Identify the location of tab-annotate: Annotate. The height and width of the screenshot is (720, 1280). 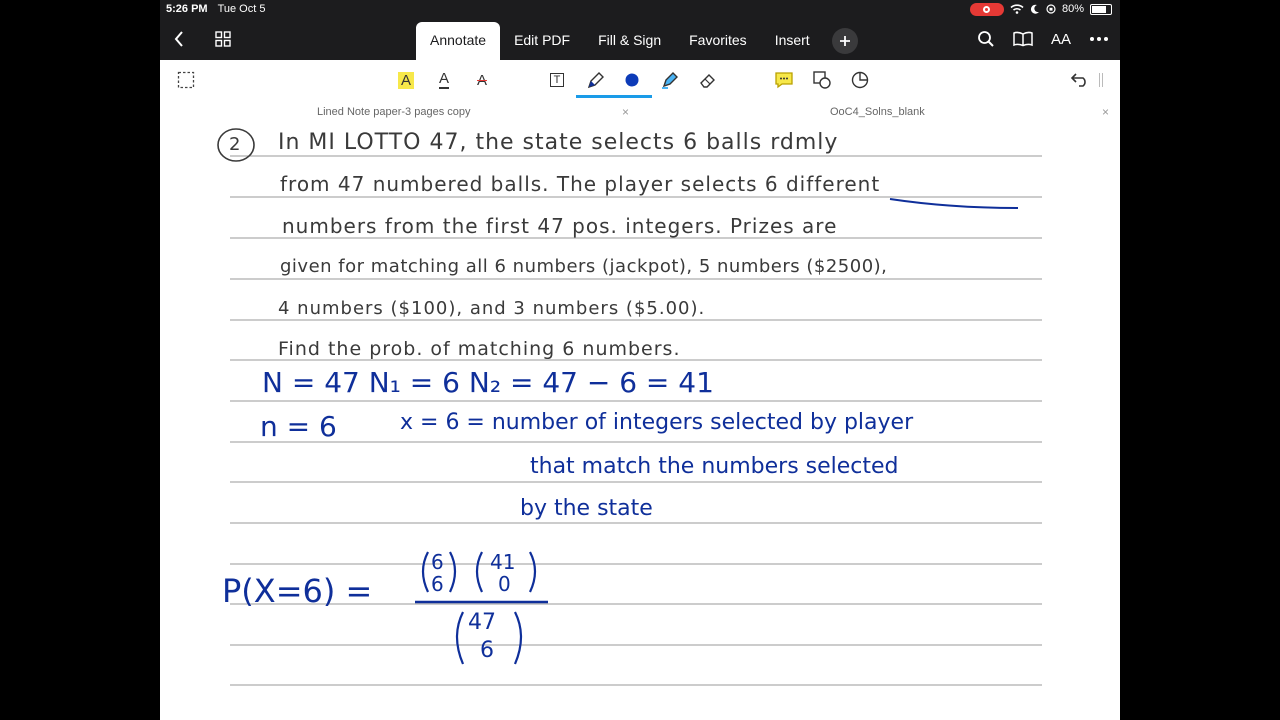
(458, 41).